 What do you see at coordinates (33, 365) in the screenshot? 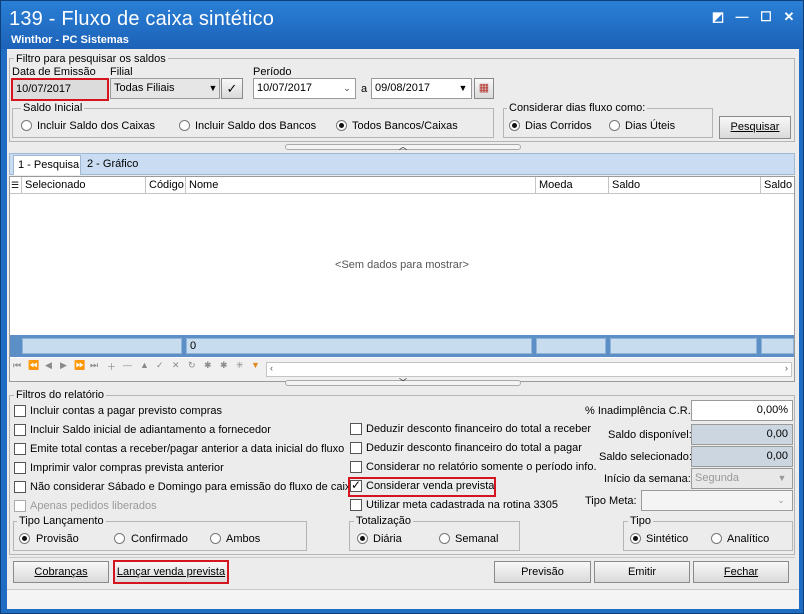
I see `nav-prev-page-icon: ⏪` at bounding box center [33, 365].